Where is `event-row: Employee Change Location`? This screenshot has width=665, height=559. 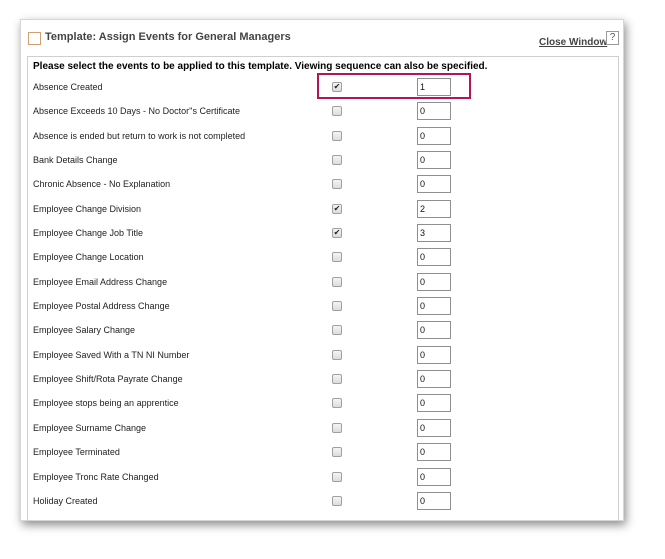 event-row: Employee Change Location is located at coordinates (323, 257).